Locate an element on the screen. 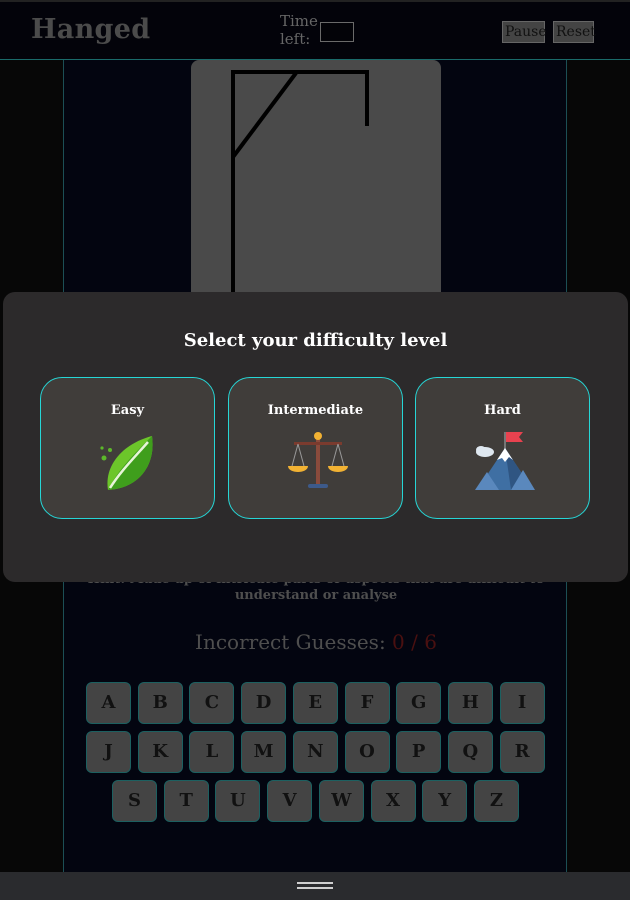 Image resolution: width=630 pixels, height=900 pixels. incorrect-guesses: Incorrect Guesses: 0 / 6 is located at coordinates (316, 642).